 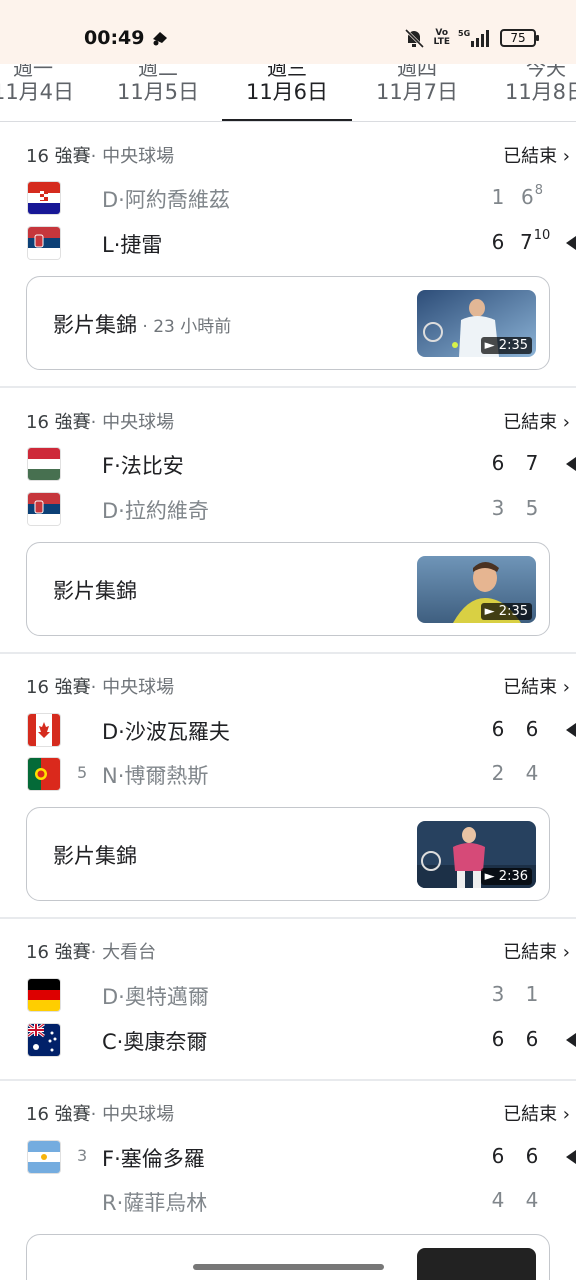 I want to click on player-row: C·奧康奈爾 6 6, so click(x=288, y=1040).